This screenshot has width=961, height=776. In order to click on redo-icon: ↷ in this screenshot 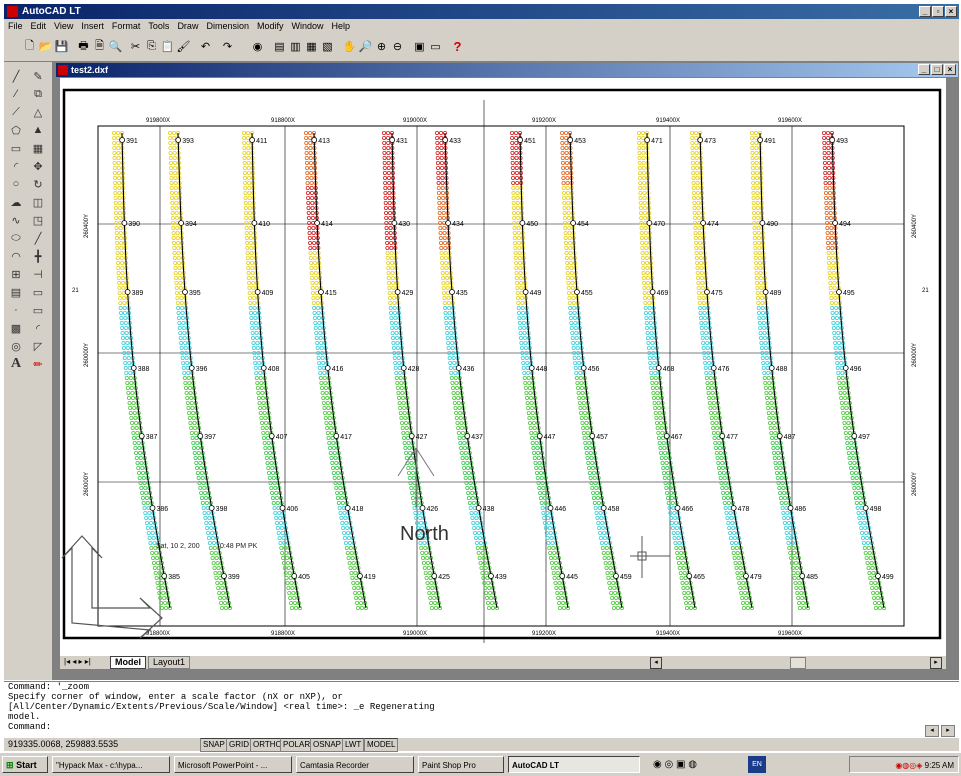, I will do `click(227, 46)`.